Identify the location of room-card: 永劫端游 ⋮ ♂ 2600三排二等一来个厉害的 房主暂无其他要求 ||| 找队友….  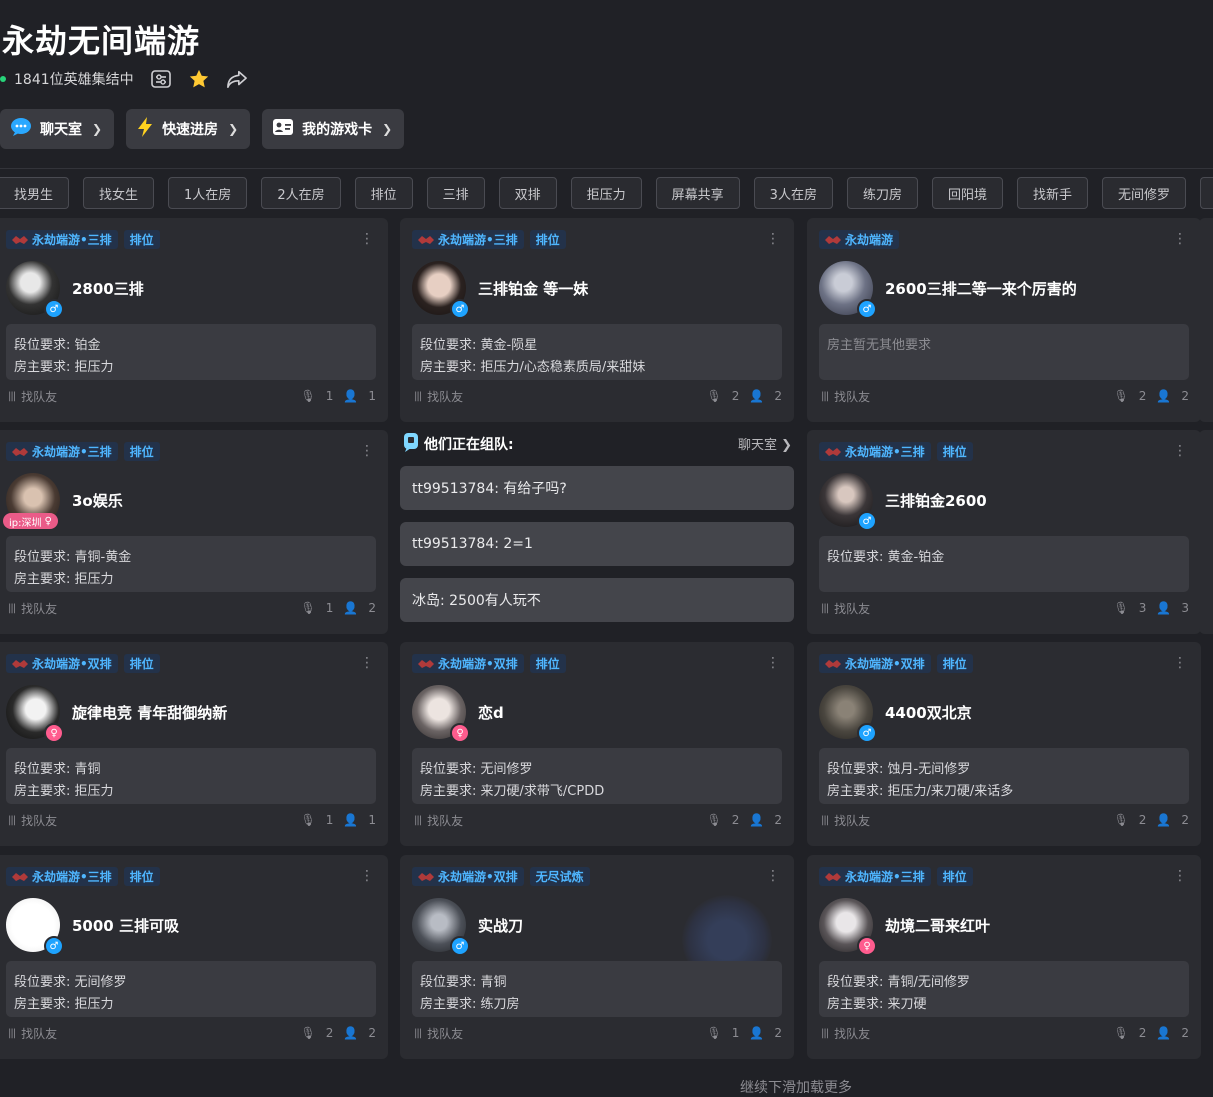
(1004, 320).